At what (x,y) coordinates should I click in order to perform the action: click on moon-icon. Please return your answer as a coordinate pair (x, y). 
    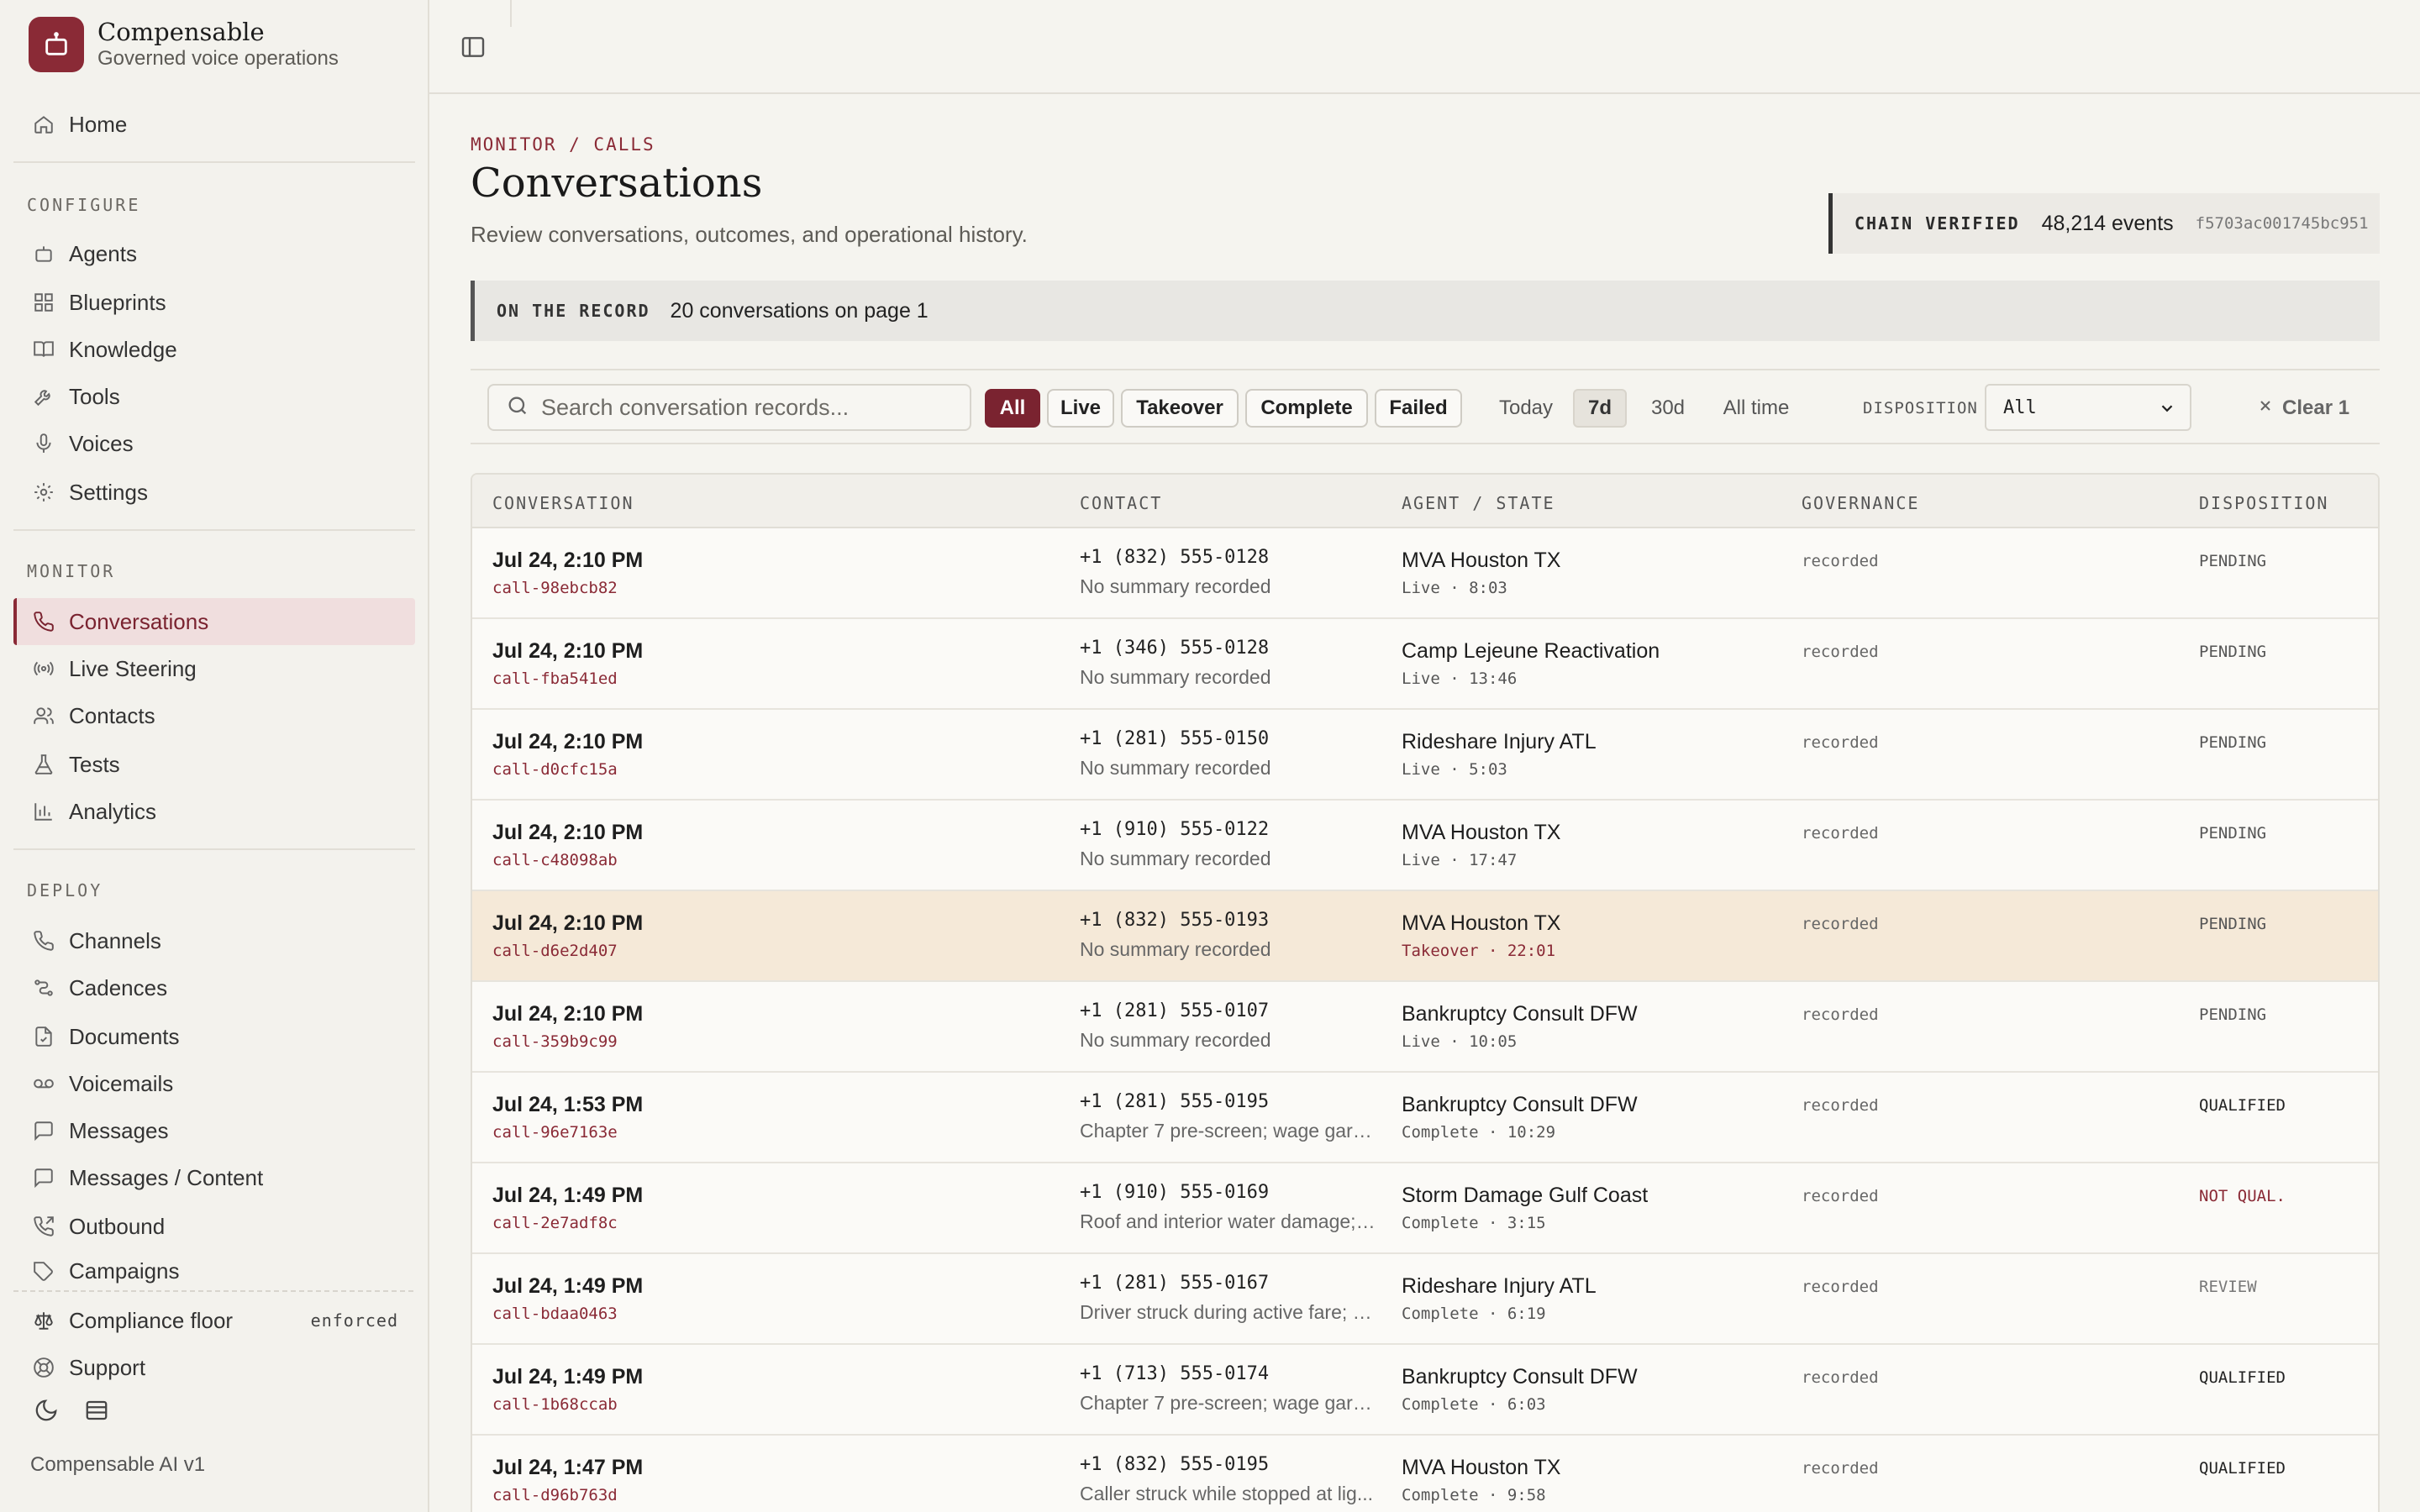
    Looking at the image, I should click on (46, 1412).